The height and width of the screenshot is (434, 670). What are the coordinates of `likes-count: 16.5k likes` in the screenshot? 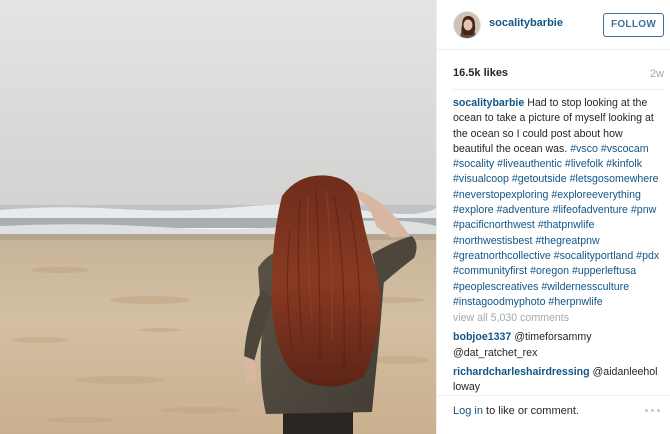 It's located at (480, 73).